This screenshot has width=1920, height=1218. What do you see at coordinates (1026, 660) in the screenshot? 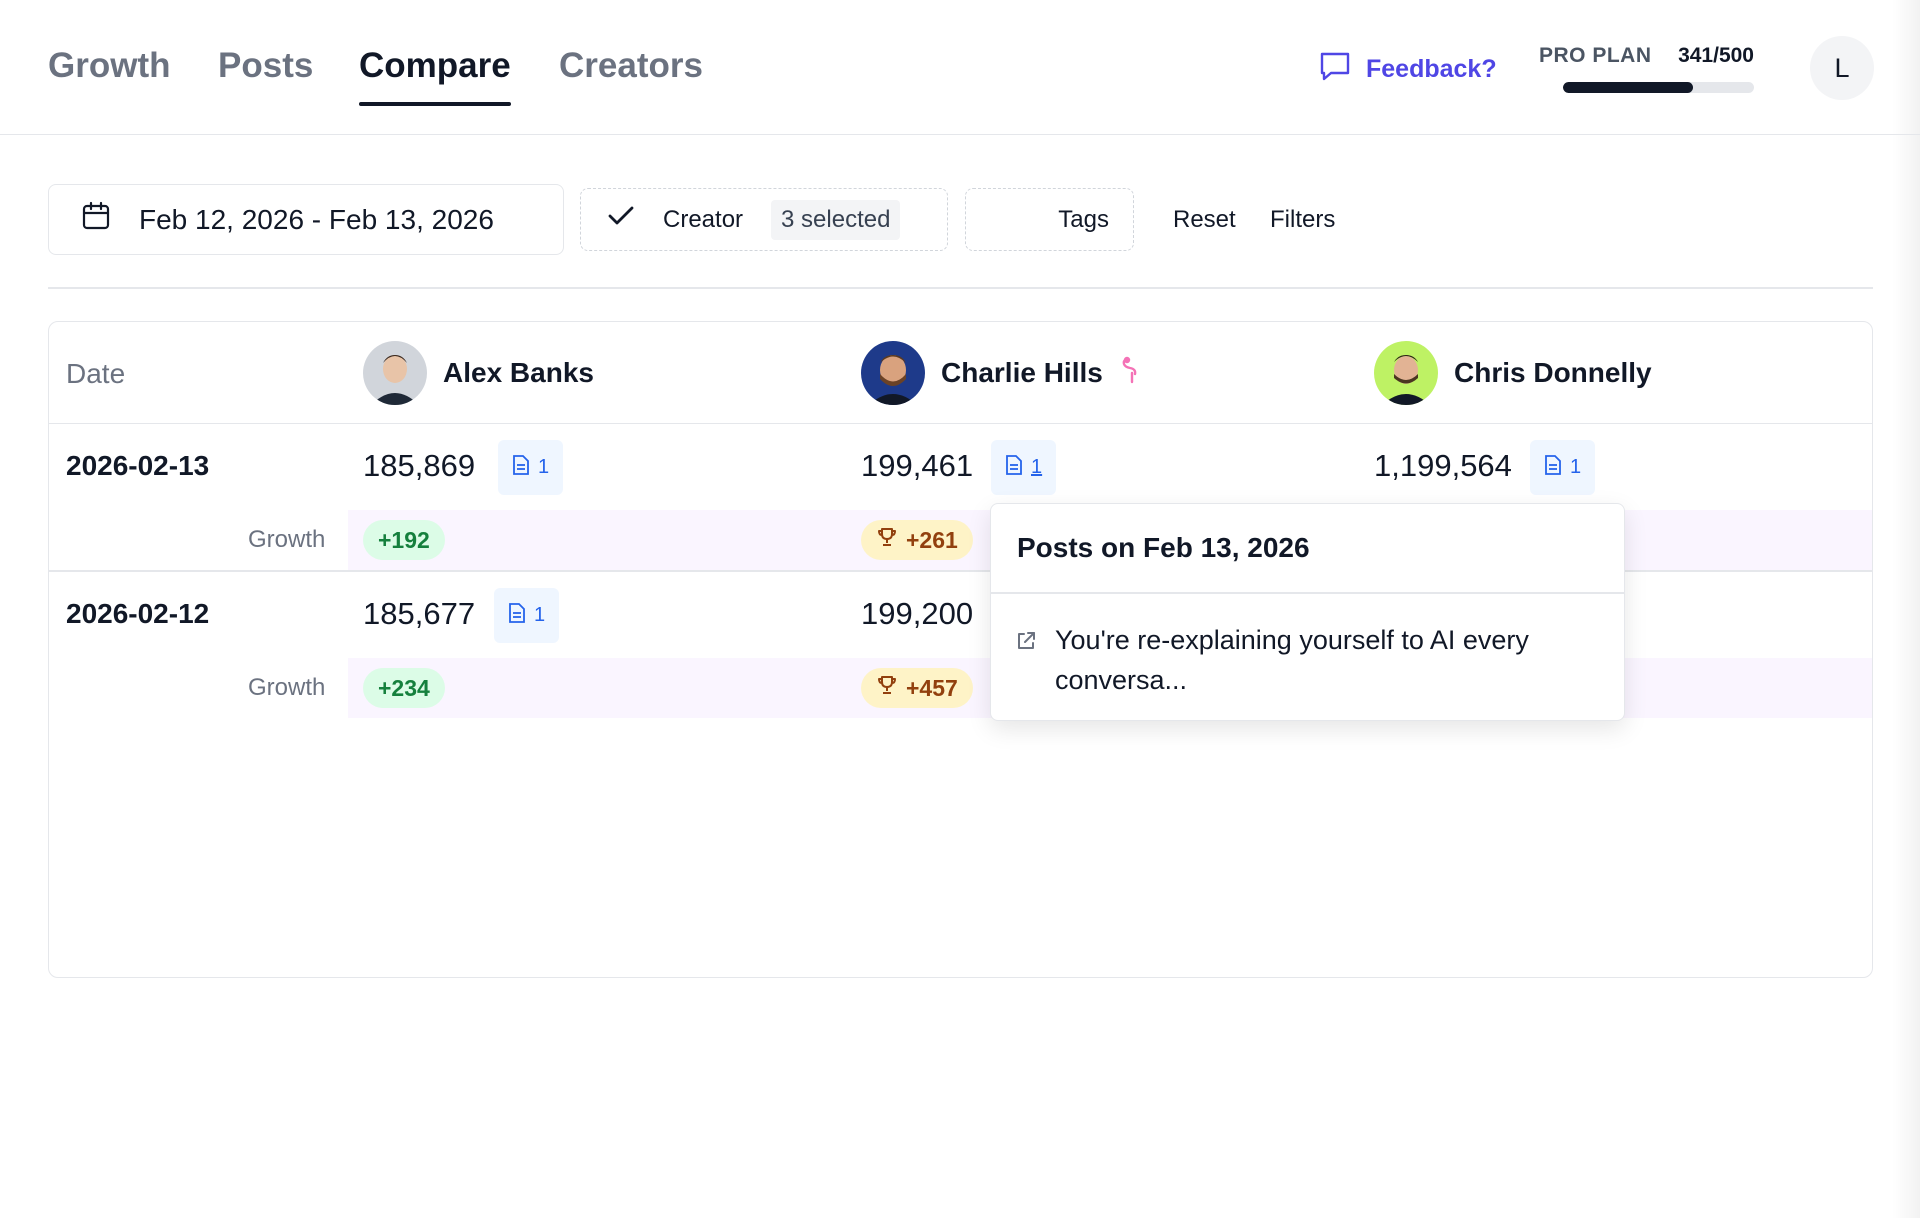
I see `external-link-icon` at bounding box center [1026, 660].